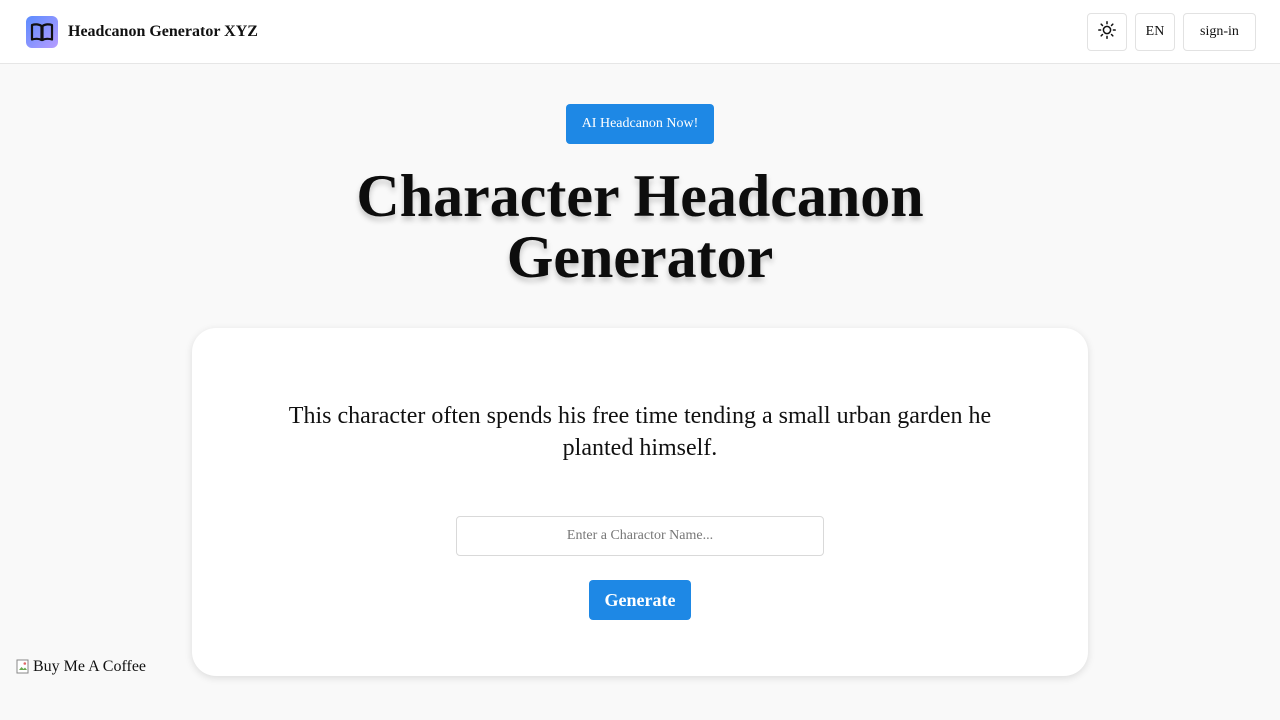  I want to click on open-book-icon, so click(42, 32).